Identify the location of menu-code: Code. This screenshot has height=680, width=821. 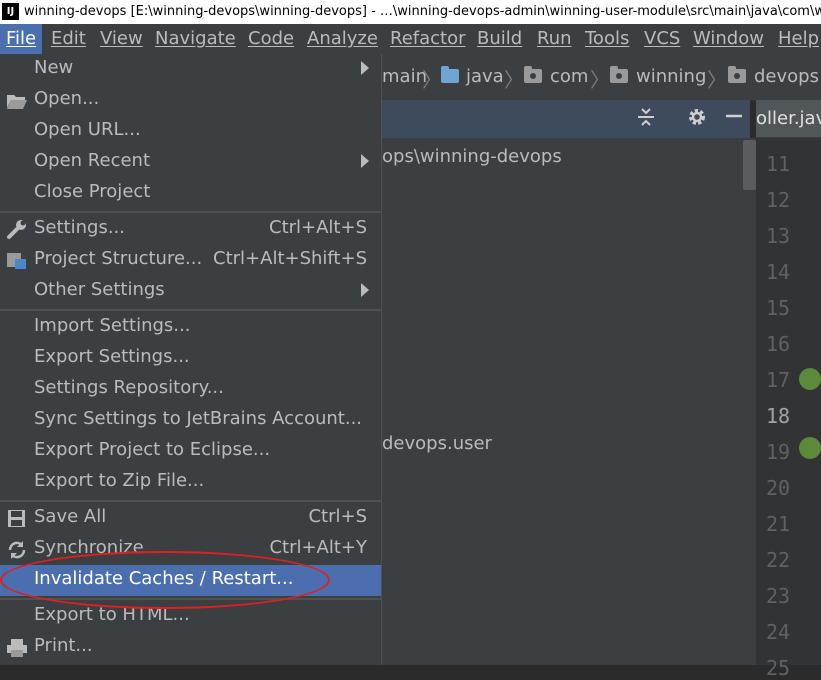
(271, 39).